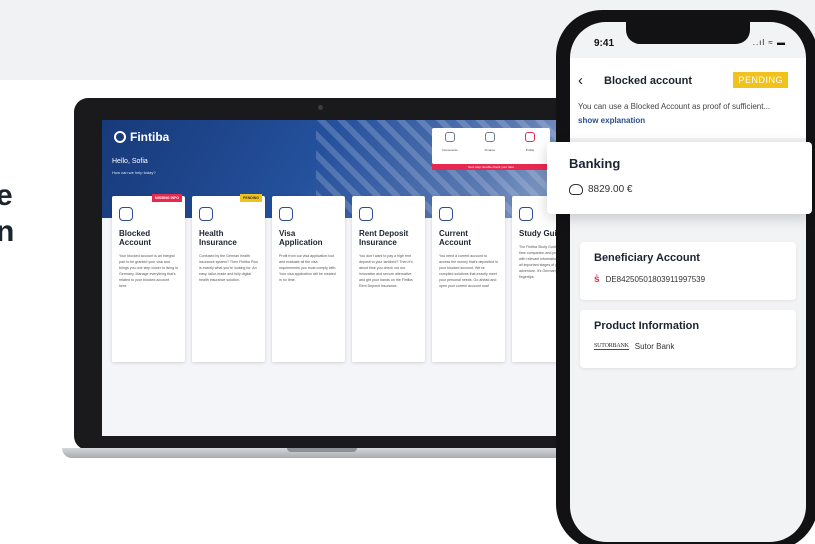  Describe the element at coordinates (688, 33) in the screenshot. I see `phone-notch` at that location.